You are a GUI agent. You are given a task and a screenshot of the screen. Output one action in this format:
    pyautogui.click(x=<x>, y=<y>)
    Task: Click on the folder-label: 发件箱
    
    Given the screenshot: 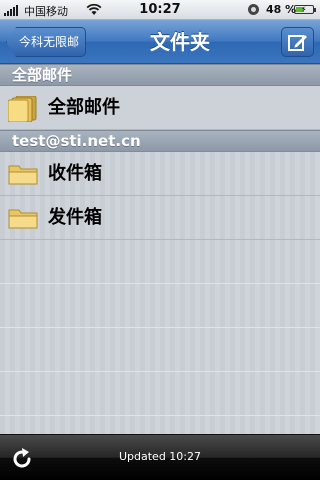 What is the action you would take?
    pyautogui.click(x=75, y=217)
    